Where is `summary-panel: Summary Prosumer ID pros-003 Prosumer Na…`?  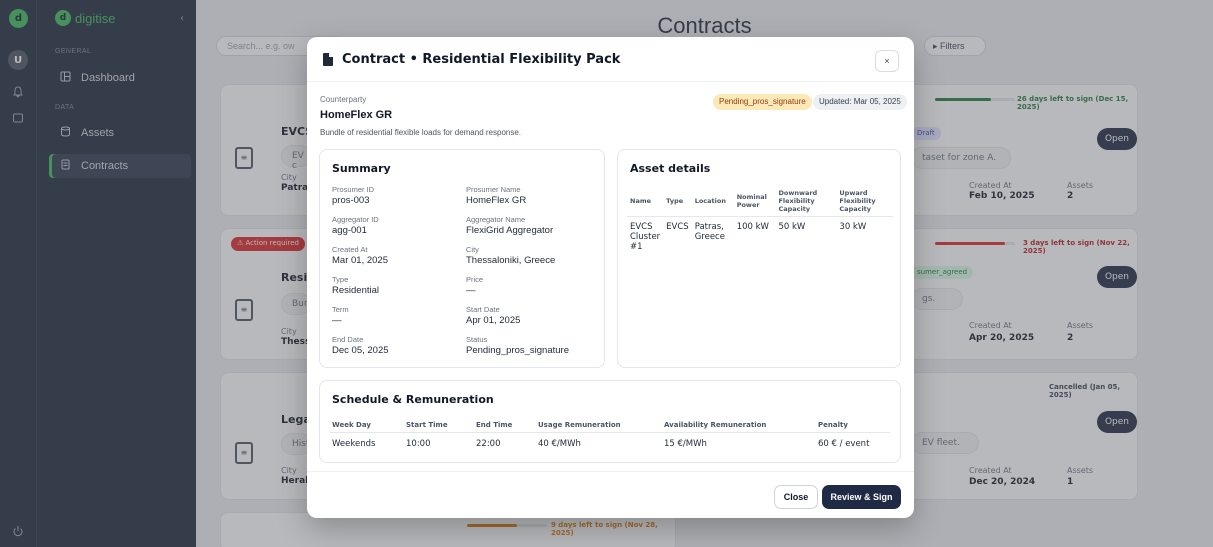 summary-panel: Summary Prosumer ID pros-003 Prosumer Na… is located at coordinates (462, 258).